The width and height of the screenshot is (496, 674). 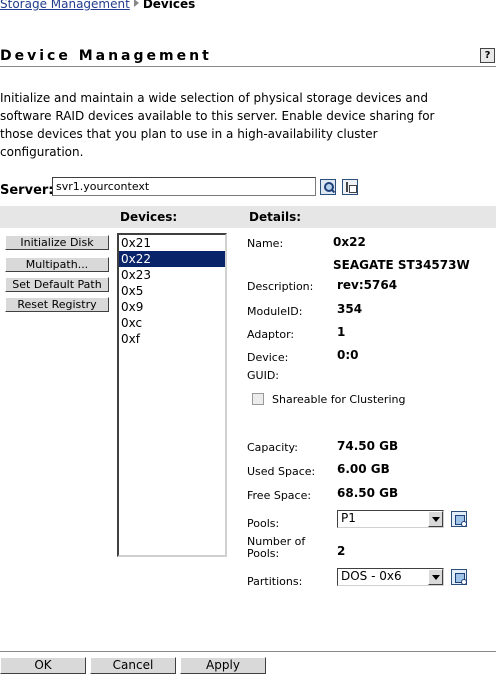 What do you see at coordinates (280, 286) in the screenshot?
I see `description-label: Description:` at bounding box center [280, 286].